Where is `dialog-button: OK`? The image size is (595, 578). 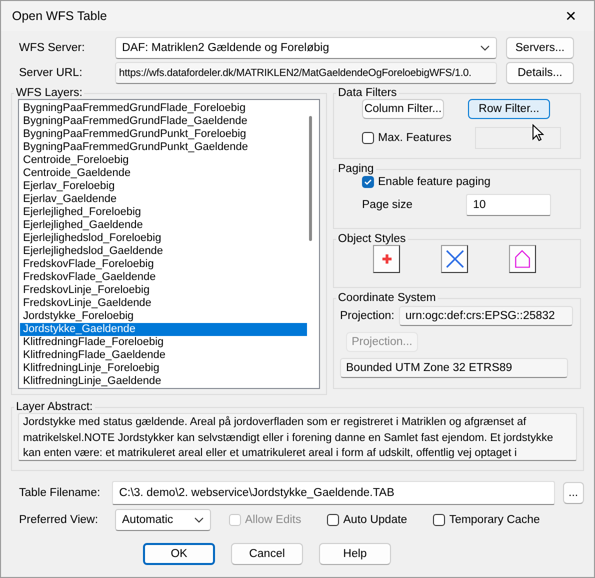
dialog-button: OK is located at coordinates (179, 554).